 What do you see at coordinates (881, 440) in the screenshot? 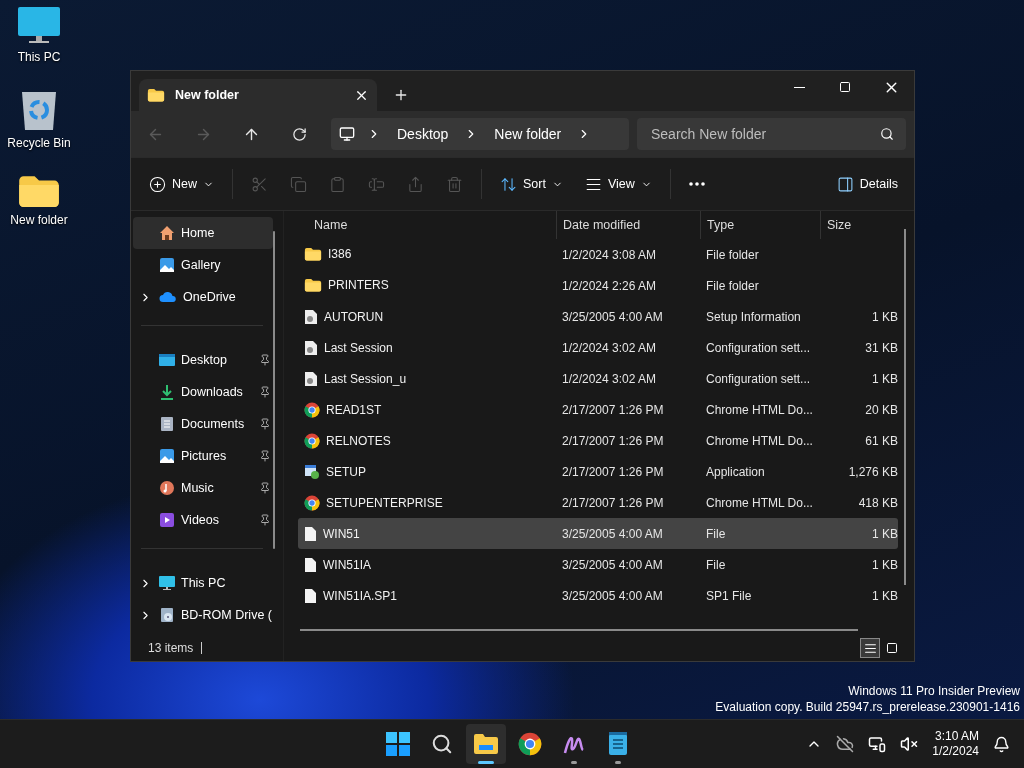
I see `size-cell-text: 61 KB` at bounding box center [881, 440].